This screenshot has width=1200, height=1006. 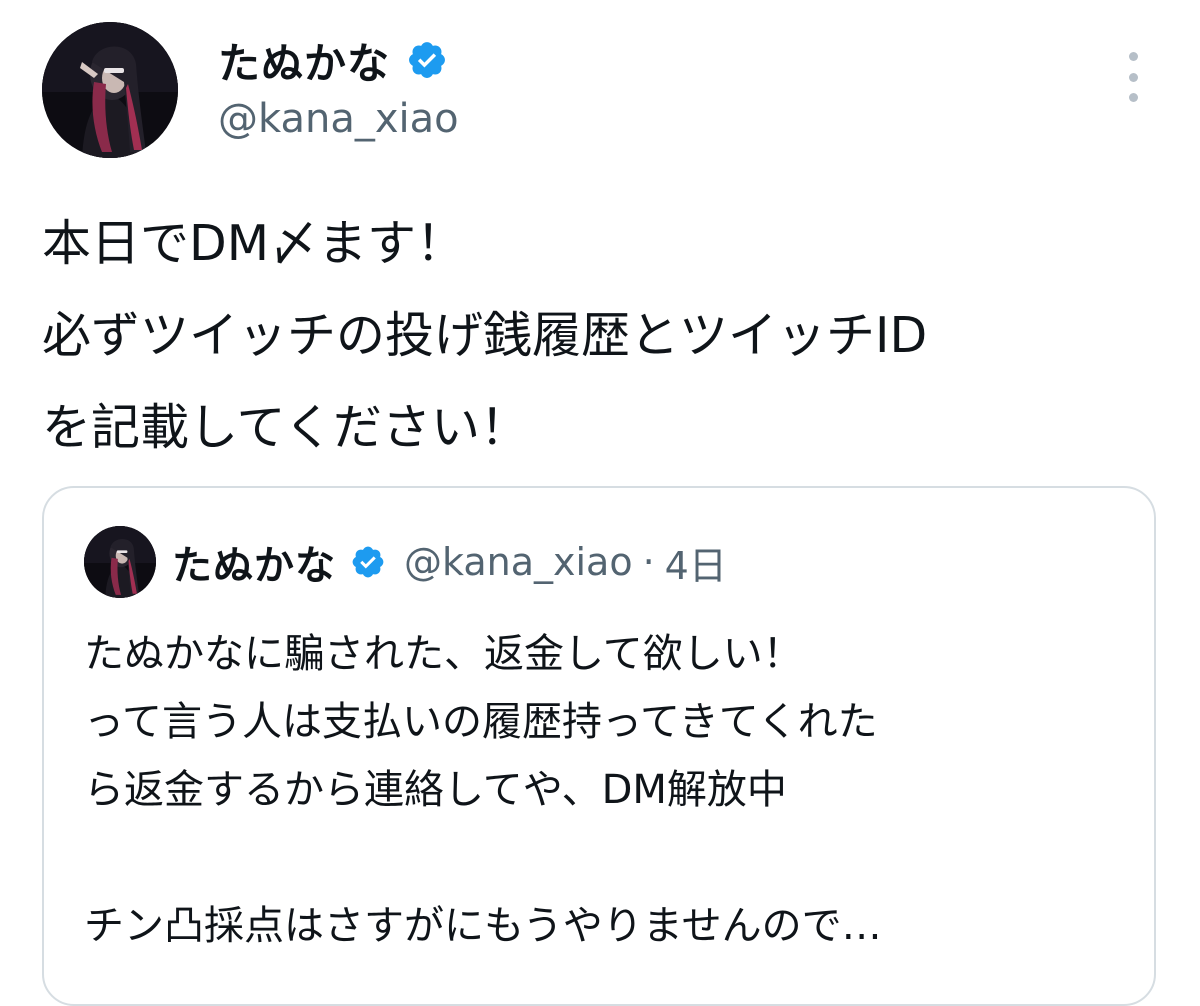 I want to click on quoted-timestamp: 4日, so click(x=696, y=562).